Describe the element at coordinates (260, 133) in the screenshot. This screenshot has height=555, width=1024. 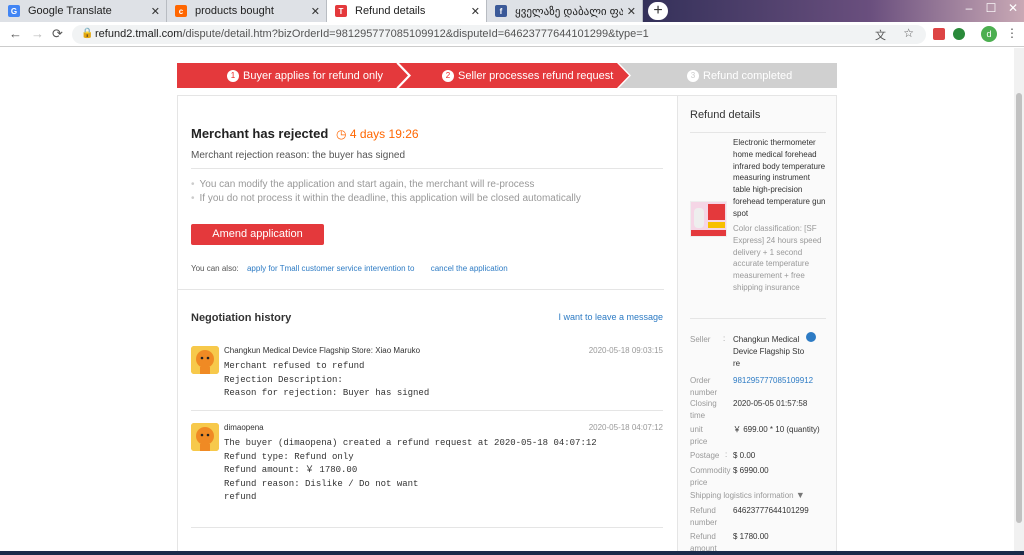
I see `status-title: Merchant has rejected` at that location.